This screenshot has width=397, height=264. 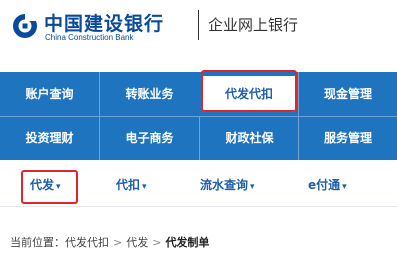 I want to click on breadcrumb-item: 代发, so click(x=137, y=242).